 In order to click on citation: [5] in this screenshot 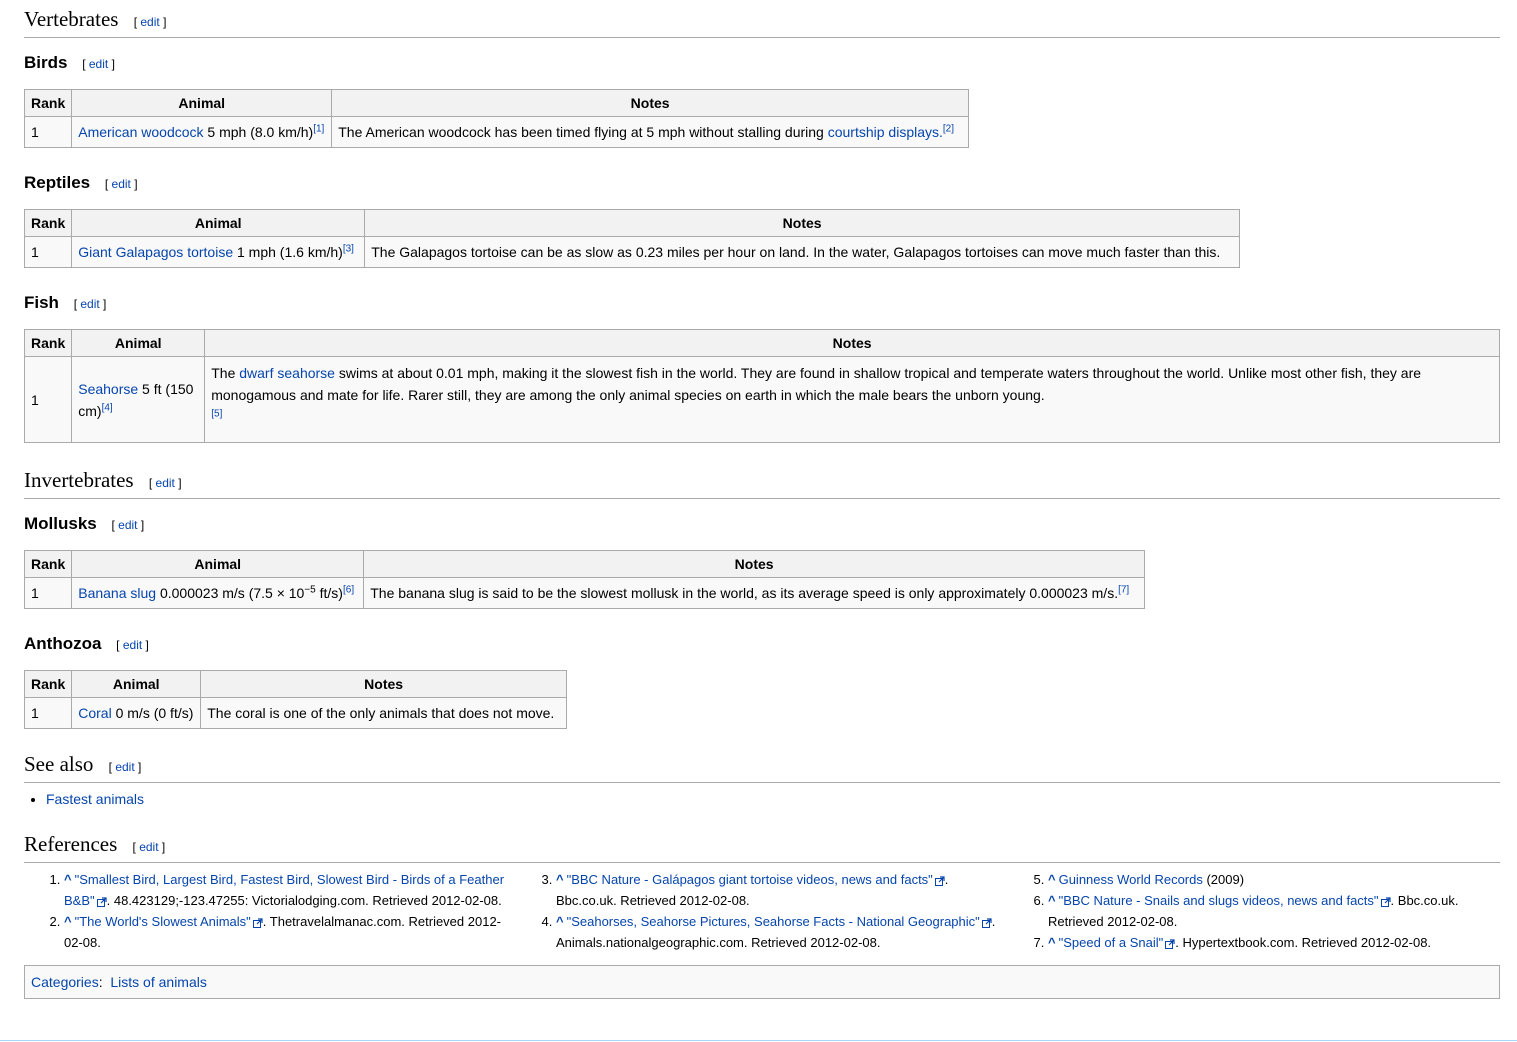, I will do `click(216, 413)`.